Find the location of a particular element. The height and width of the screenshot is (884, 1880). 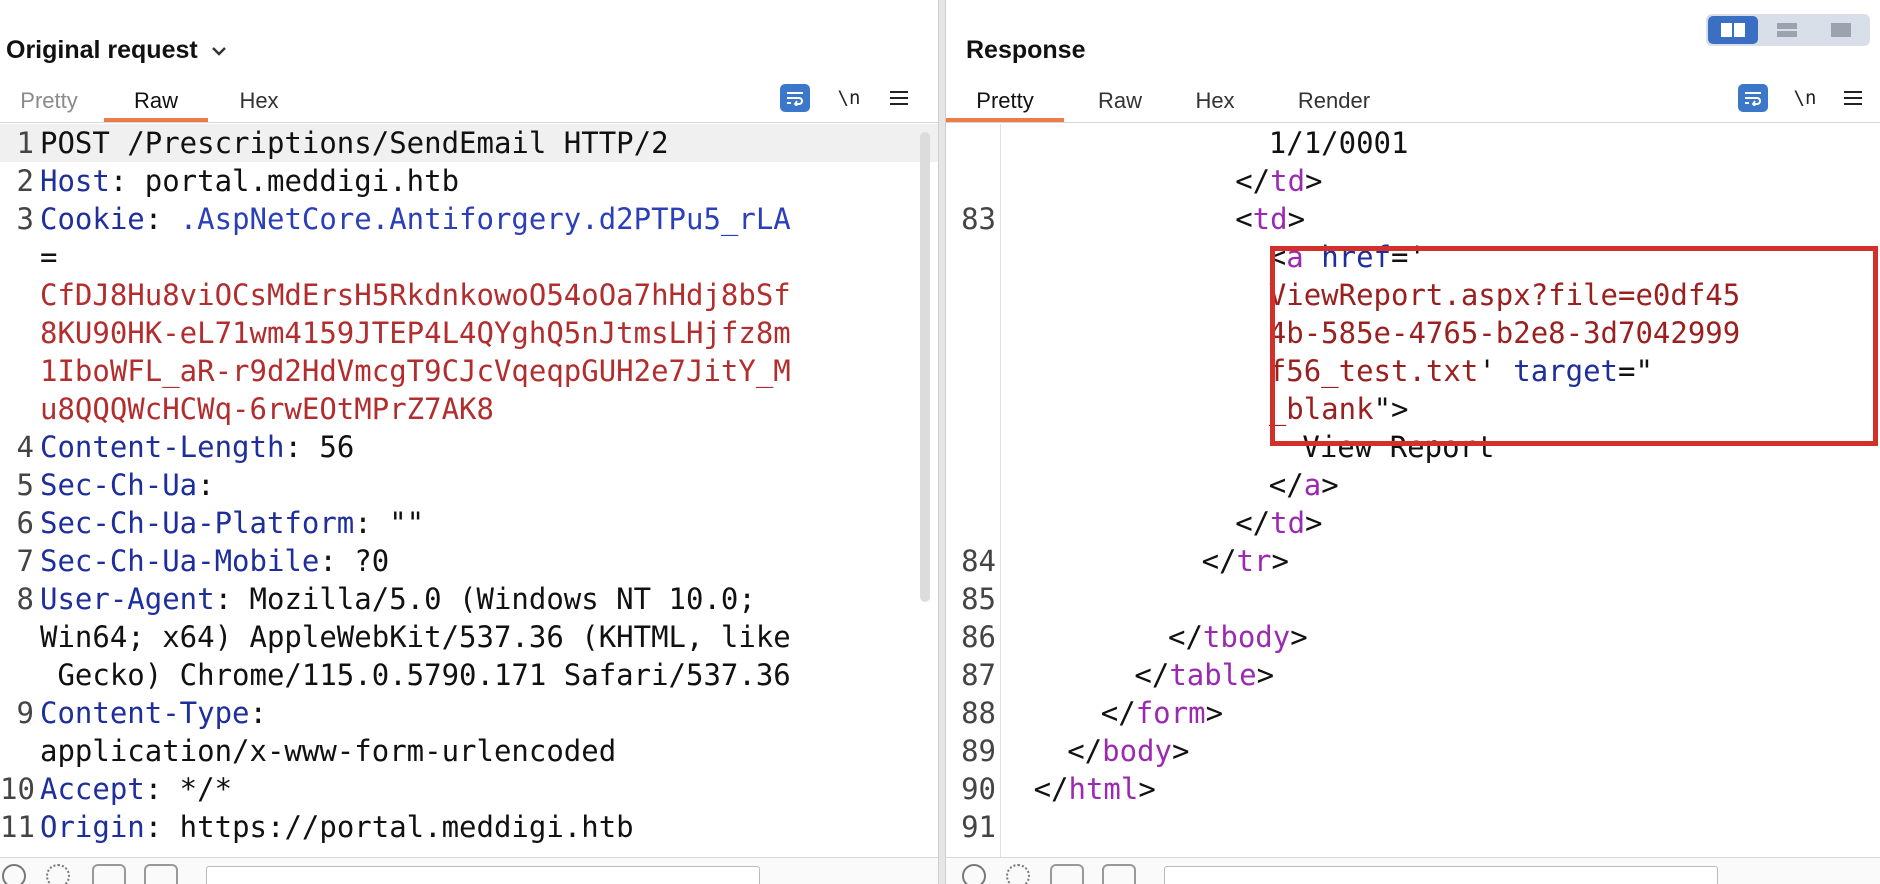

line-number: 89 is located at coordinates (978, 751).